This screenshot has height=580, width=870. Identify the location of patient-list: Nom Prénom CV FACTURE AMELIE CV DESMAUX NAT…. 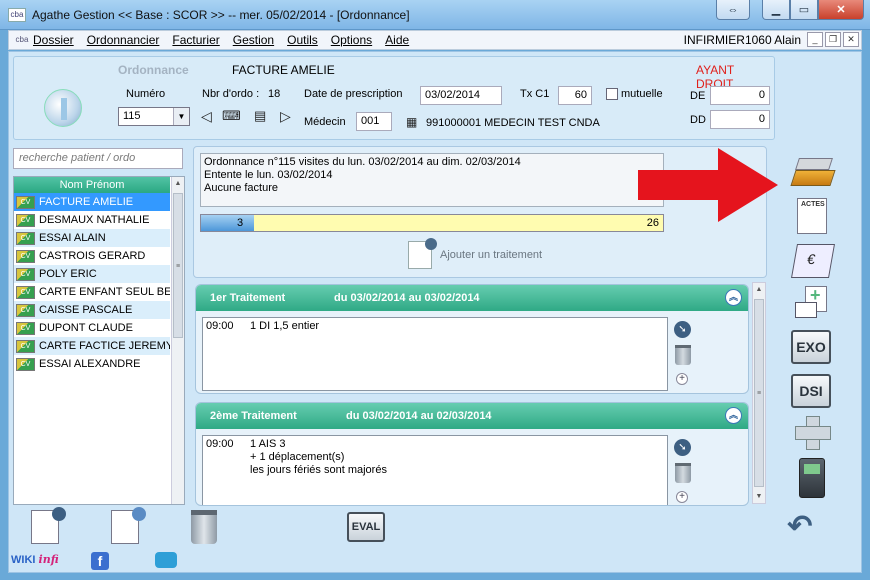
(99, 340).